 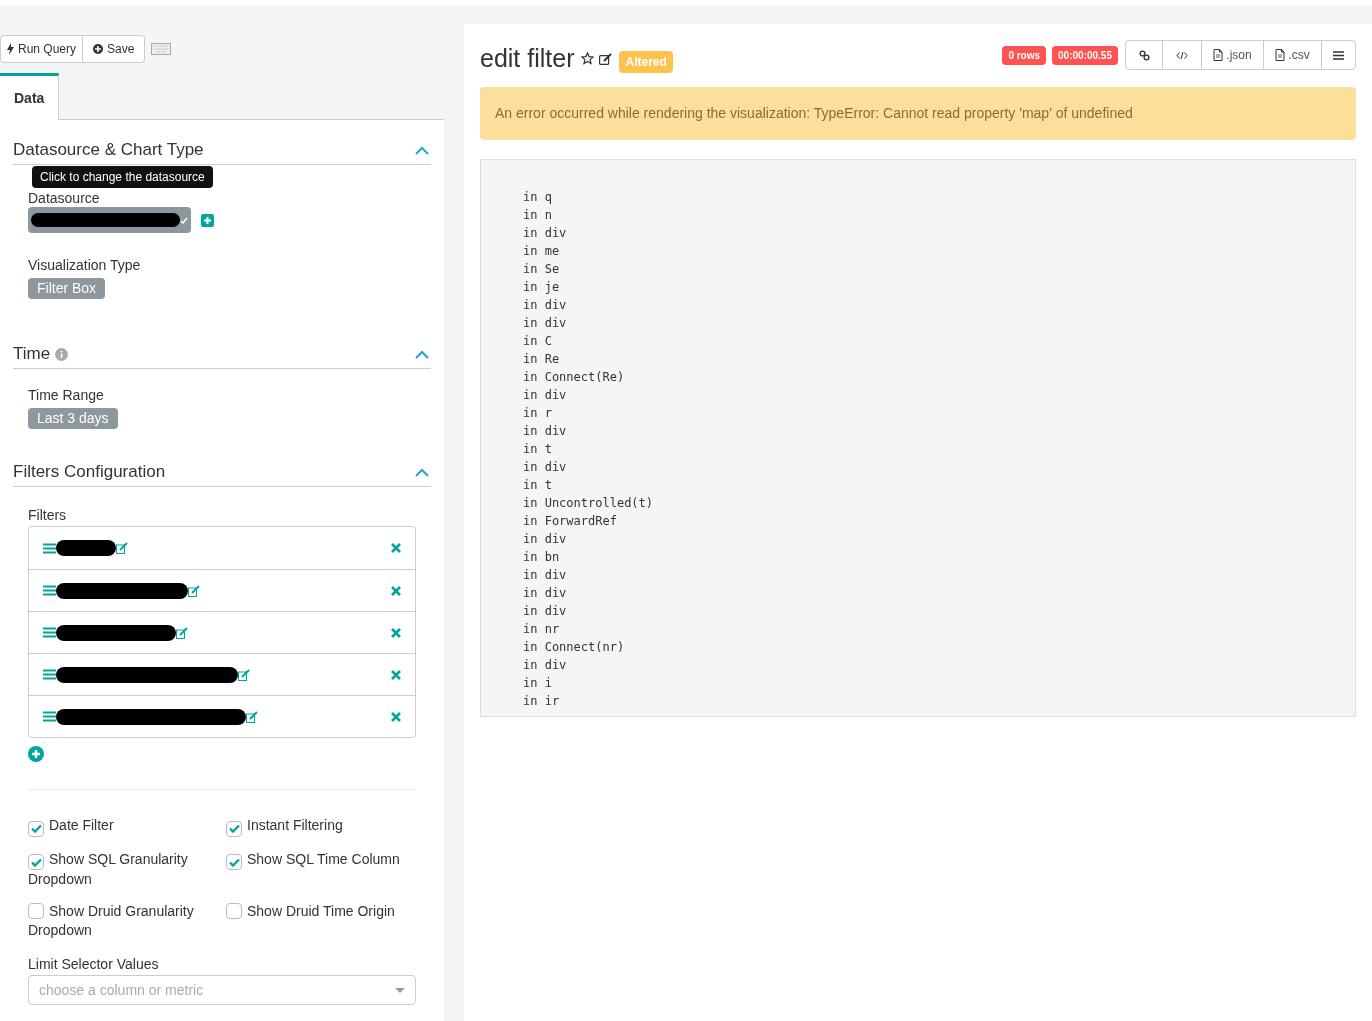 What do you see at coordinates (64, 198) in the screenshot?
I see `field-label: Datasource` at bounding box center [64, 198].